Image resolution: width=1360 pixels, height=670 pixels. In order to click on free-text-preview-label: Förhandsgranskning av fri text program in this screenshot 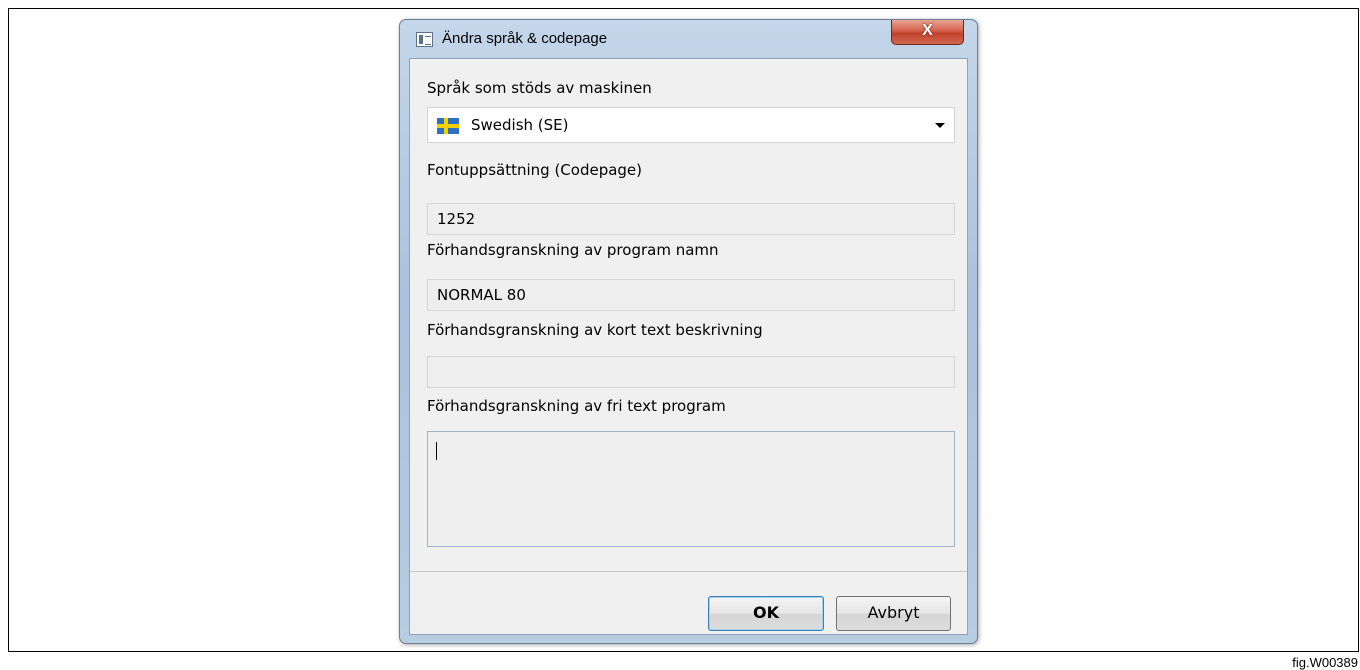, I will do `click(576, 406)`.